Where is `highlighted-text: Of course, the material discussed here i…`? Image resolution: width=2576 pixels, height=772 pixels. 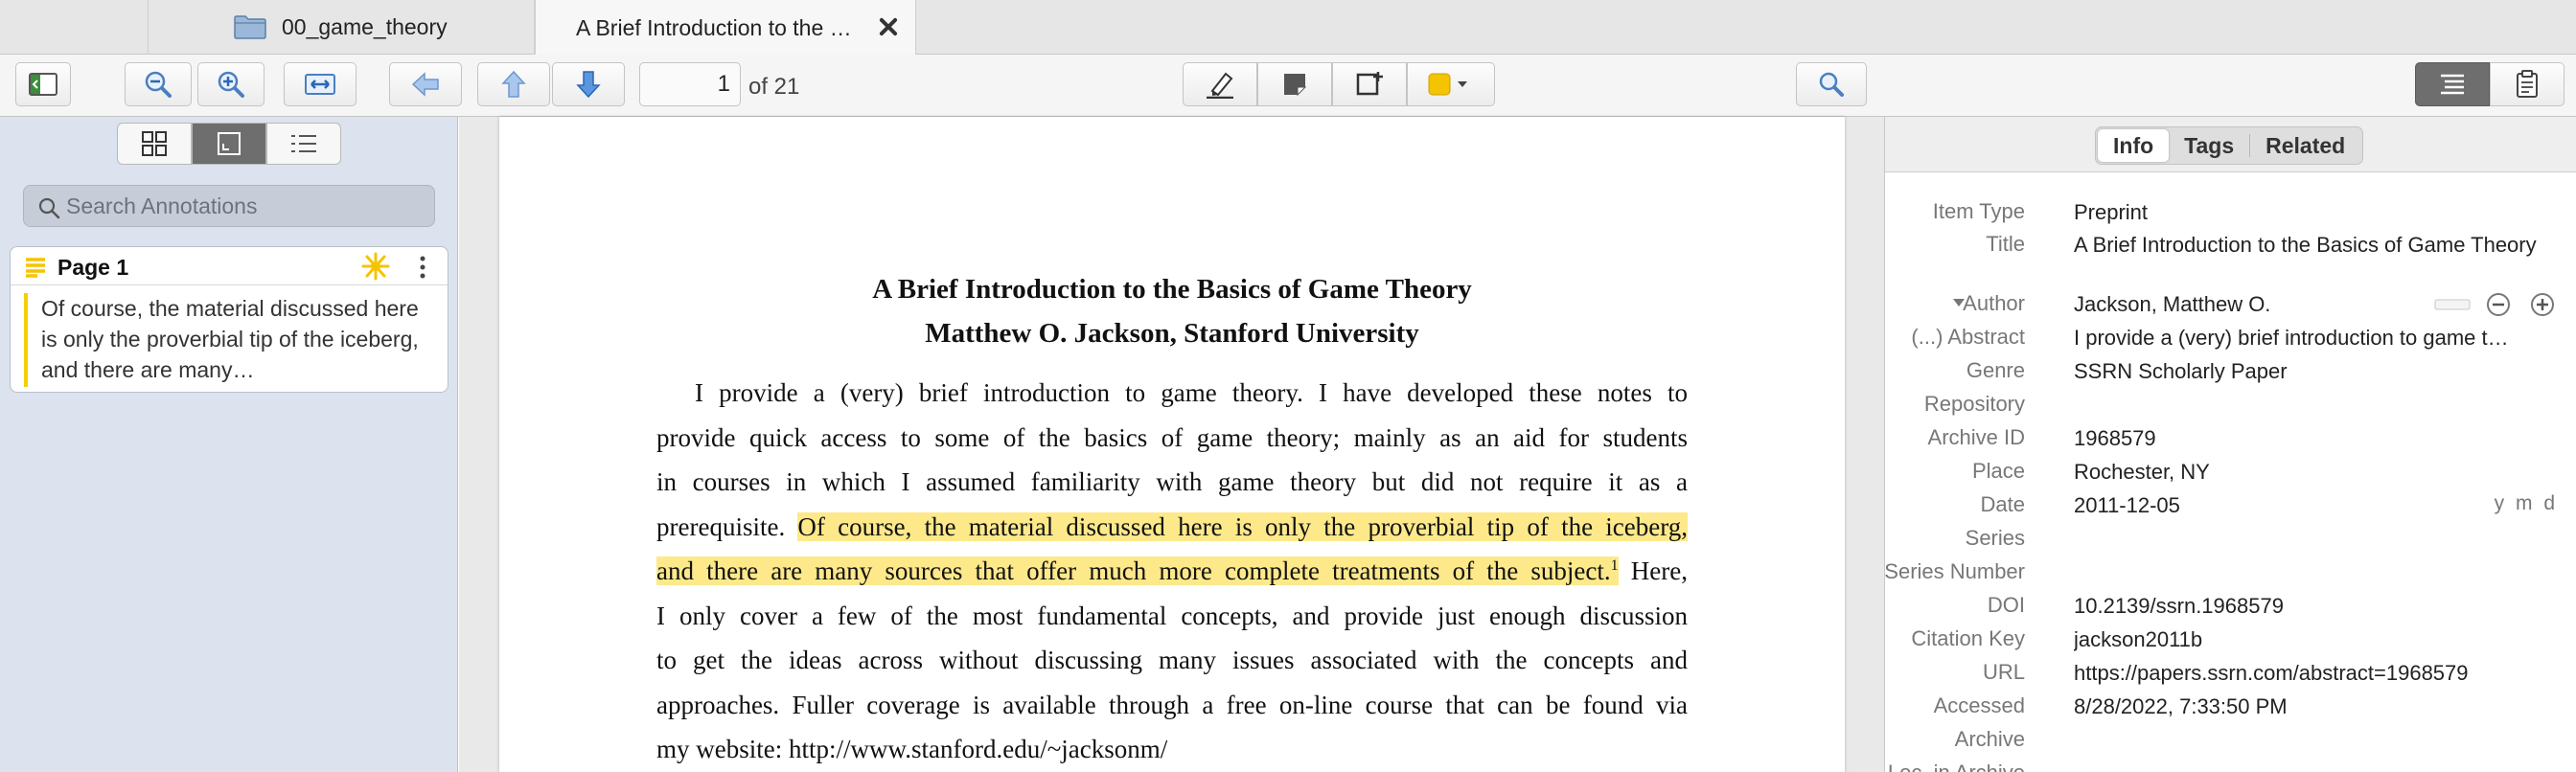 highlighted-text: Of course, the material discussed here i… is located at coordinates (1242, 526).